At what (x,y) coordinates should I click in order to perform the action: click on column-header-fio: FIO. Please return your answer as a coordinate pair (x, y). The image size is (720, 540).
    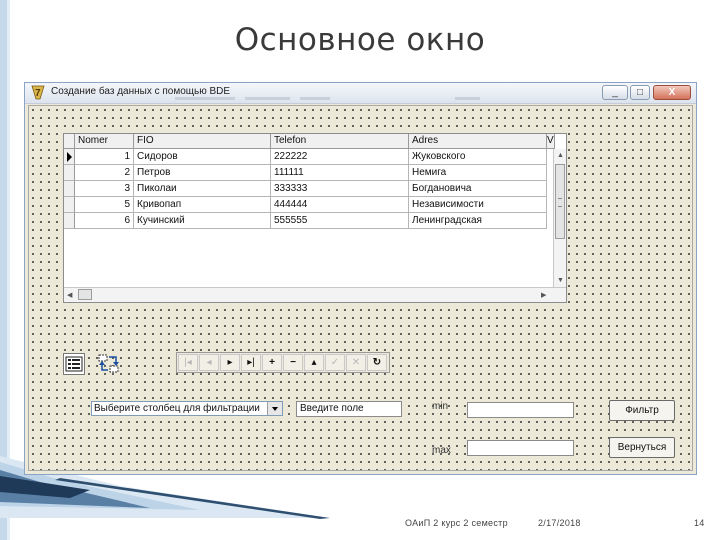
    Looking at the image, I should click on (202, 141).